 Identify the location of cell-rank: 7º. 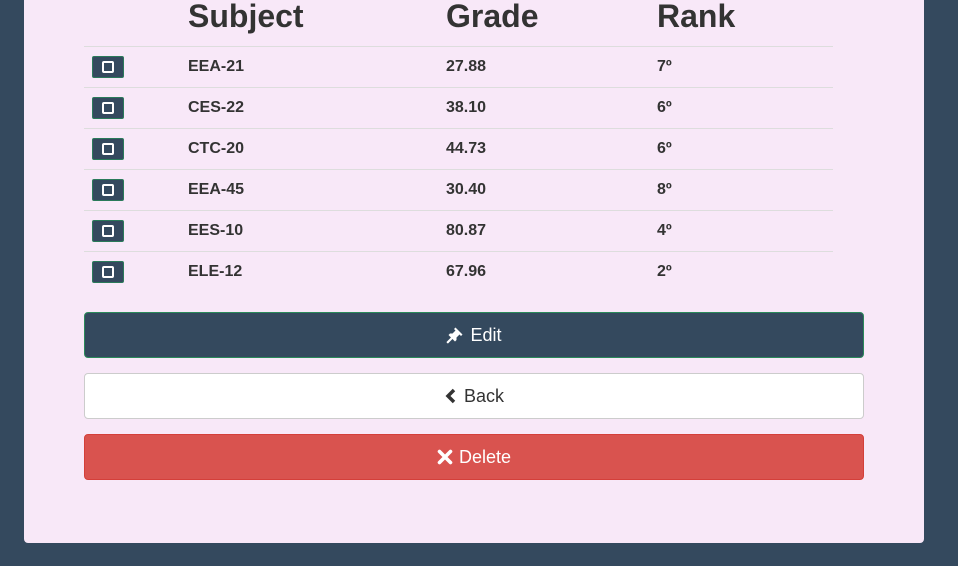
(664, 66).